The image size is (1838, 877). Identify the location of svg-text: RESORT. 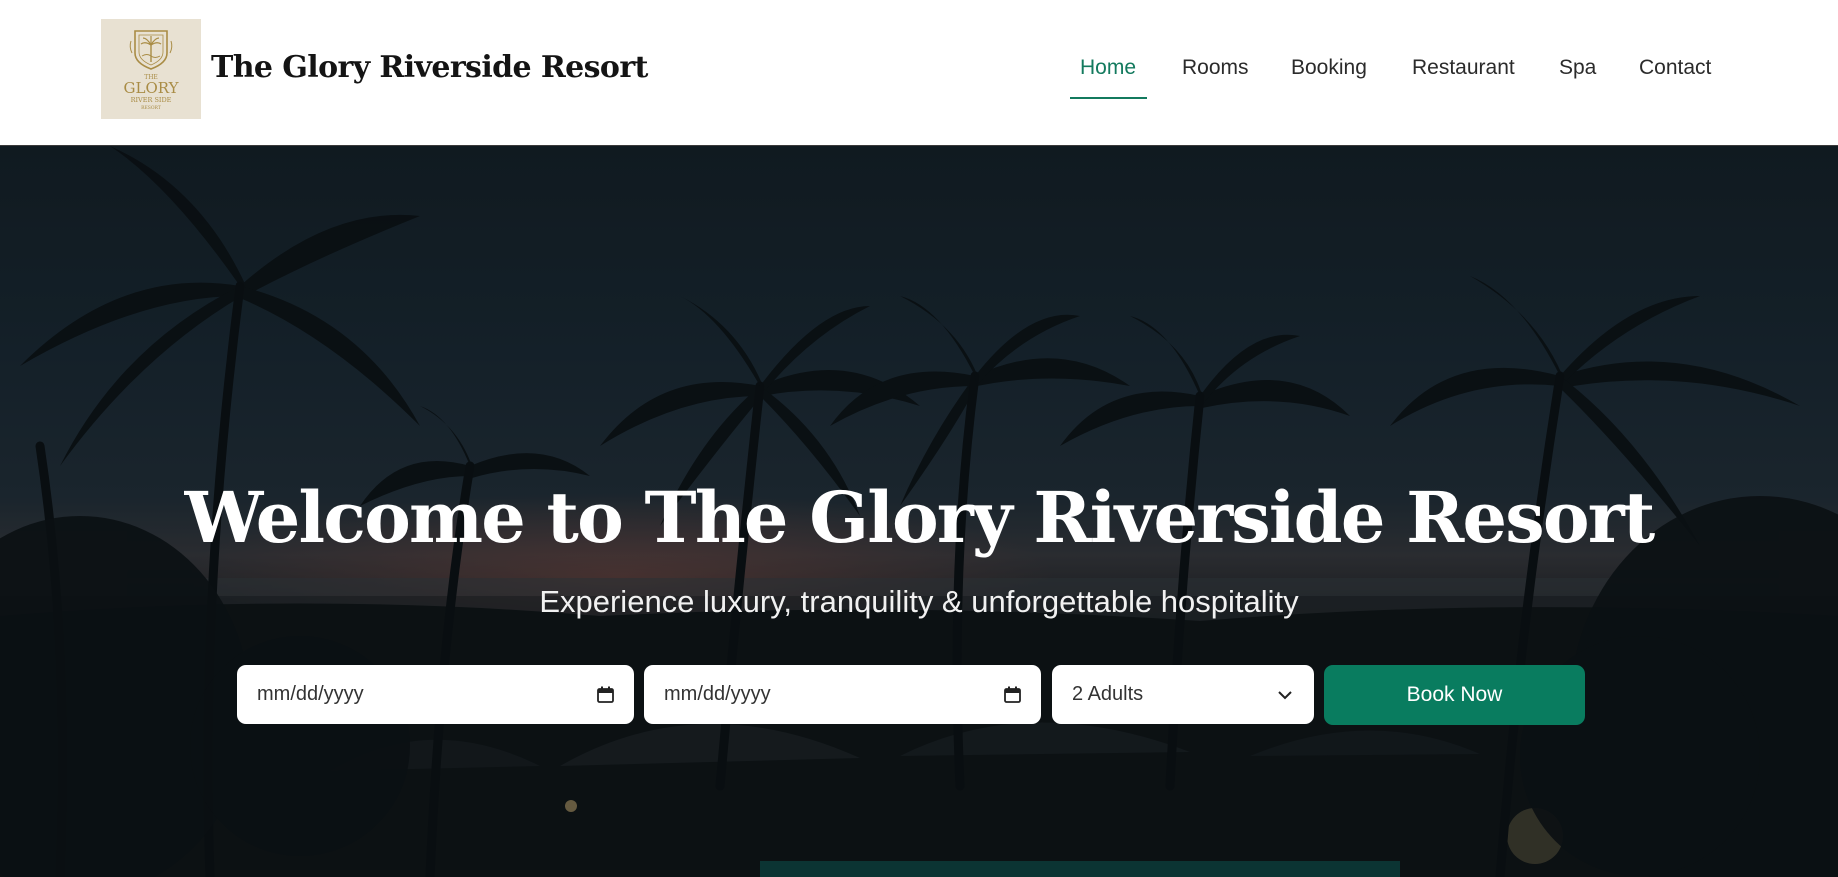
(151, 108).